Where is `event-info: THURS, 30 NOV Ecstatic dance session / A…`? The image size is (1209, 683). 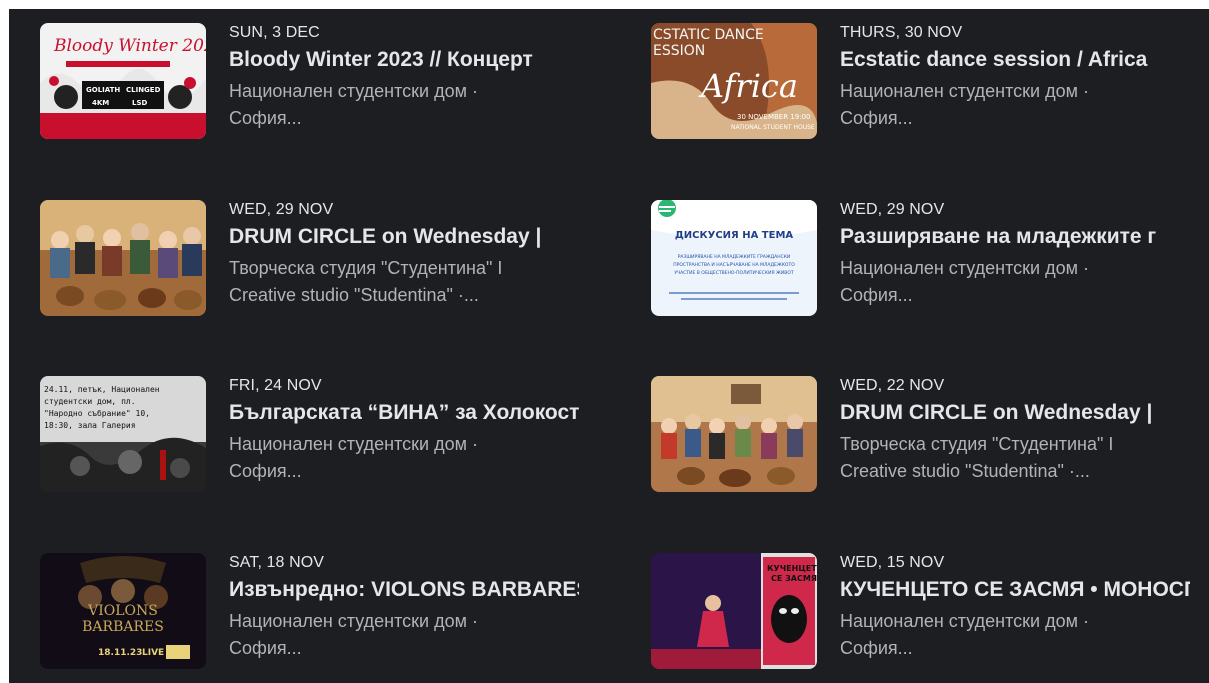 event-info: THURS, 30 NOV Ecstatic dance session / A… is located at coordinates (1020, 77).